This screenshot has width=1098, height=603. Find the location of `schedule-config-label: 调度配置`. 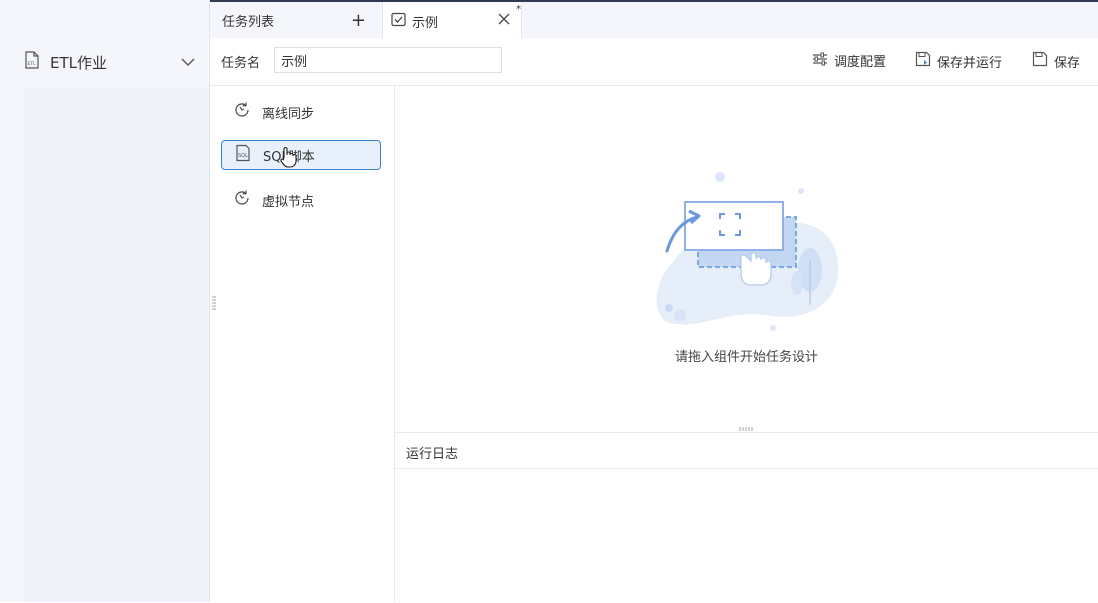

schedule-config-label: 调度配置 is located at coordinates (860, 62).